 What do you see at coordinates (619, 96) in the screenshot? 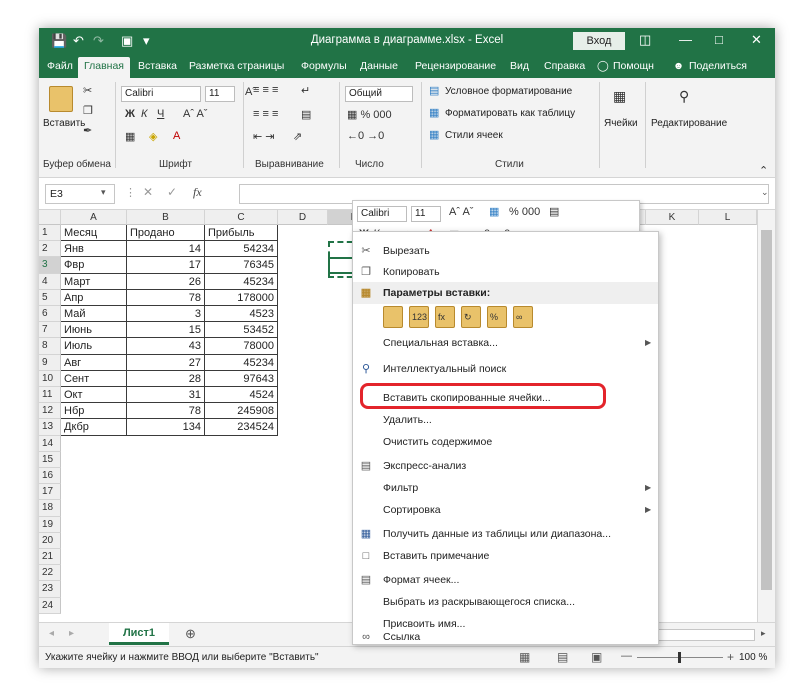
I see `cells-icon: ▦` at bounding box center [619, 96].